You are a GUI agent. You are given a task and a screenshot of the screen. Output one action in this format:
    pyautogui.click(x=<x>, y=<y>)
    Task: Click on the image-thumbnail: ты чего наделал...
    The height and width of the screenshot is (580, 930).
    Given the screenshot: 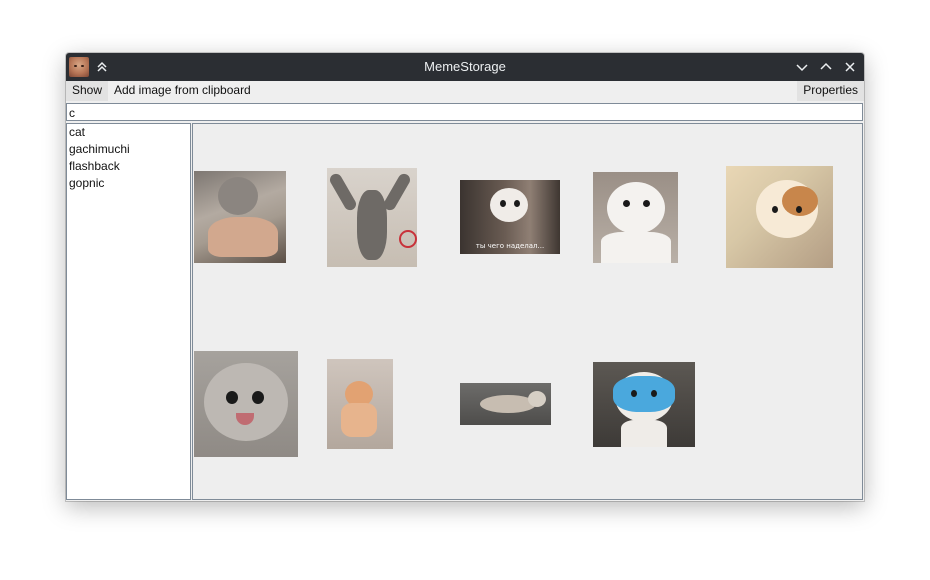 What is the action you would take?
    pyautogui.click(x=510, y=217)
    